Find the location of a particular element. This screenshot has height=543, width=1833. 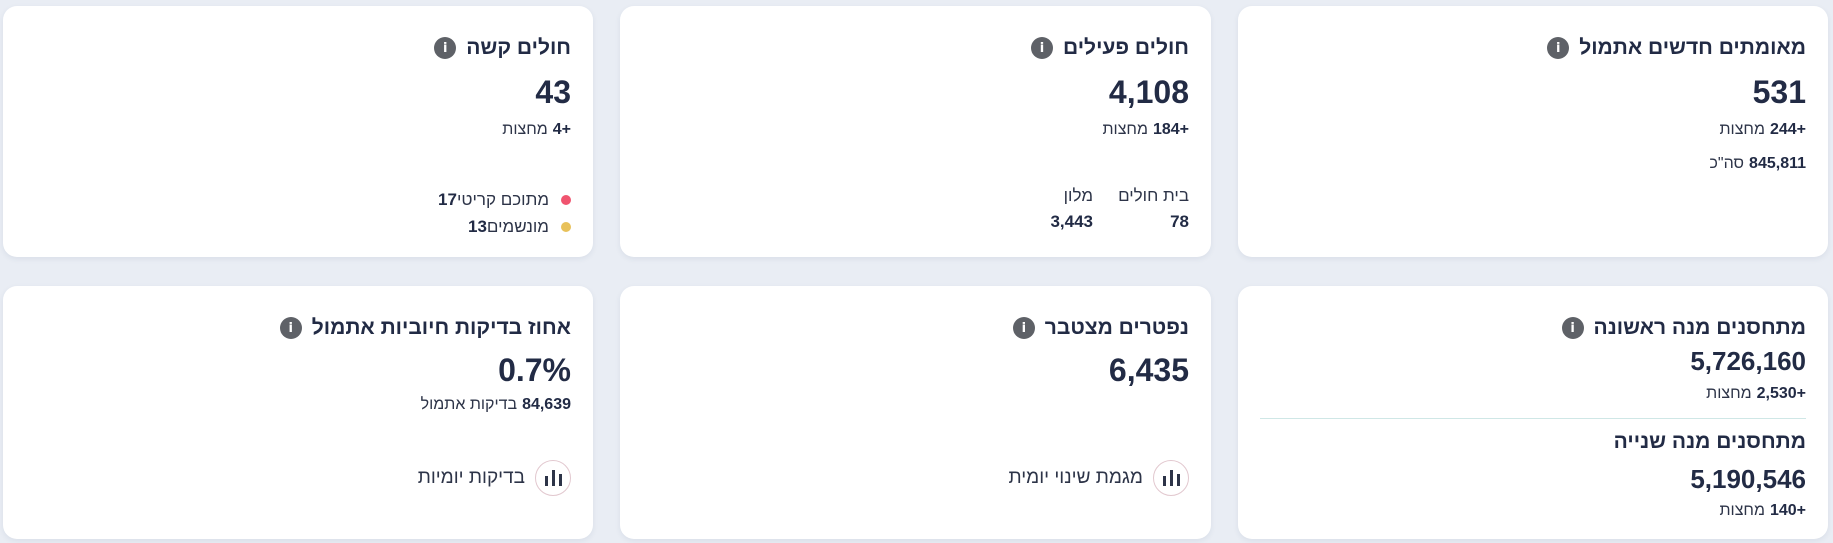

new-confirmed-value: 531 is located at coordinates (1779, 92).